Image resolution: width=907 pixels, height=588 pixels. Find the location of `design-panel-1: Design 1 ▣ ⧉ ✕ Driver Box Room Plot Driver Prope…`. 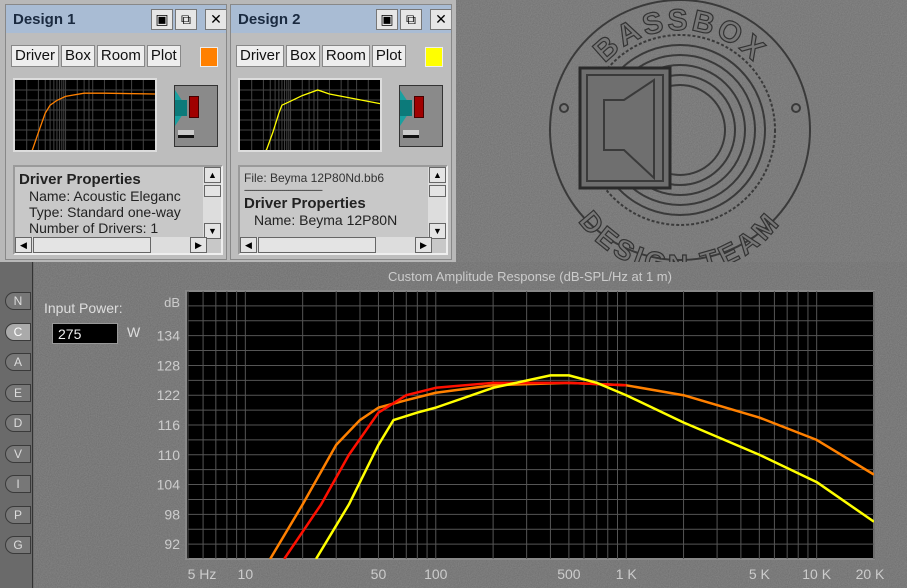

design-panel-1: Design 1 ▣ ⧉ ✕ Driver Box Room Plot Driver Prope… is located at coordinates (116, 132).